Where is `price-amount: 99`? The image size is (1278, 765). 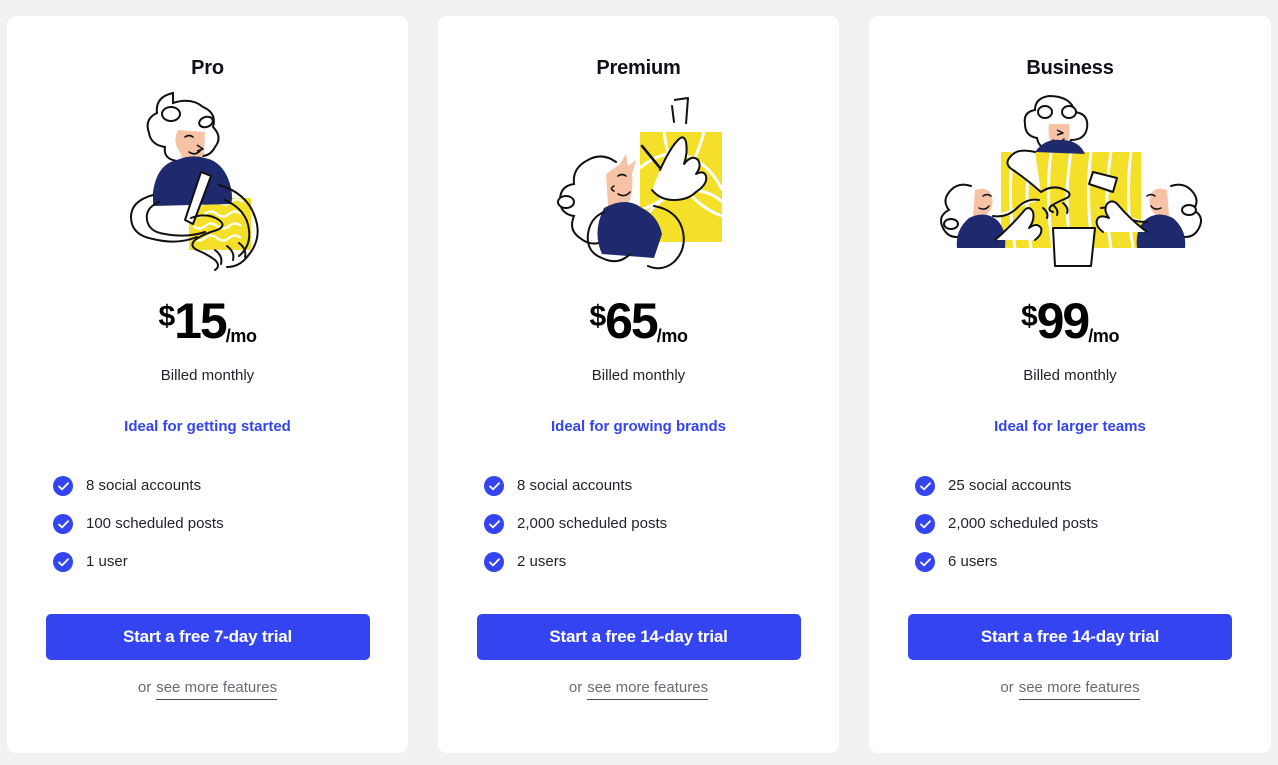 price-amount: 99 is located at coordinates (1063, 321).